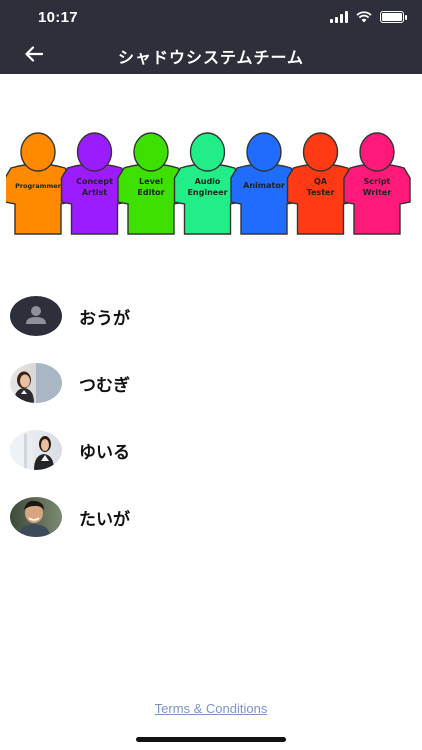  I want to click on member-row-ouga: おうが, so click(210, 316).